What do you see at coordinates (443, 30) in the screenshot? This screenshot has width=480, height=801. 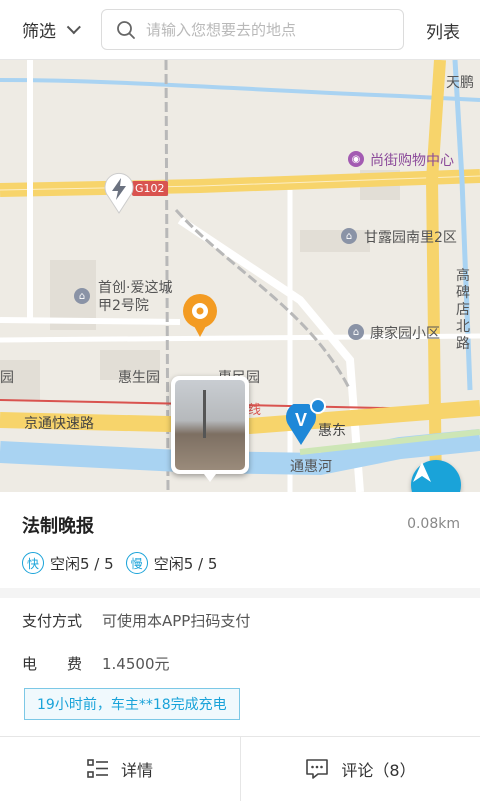 I see `list-view-button: 列表` at bounding box center [443, 30].